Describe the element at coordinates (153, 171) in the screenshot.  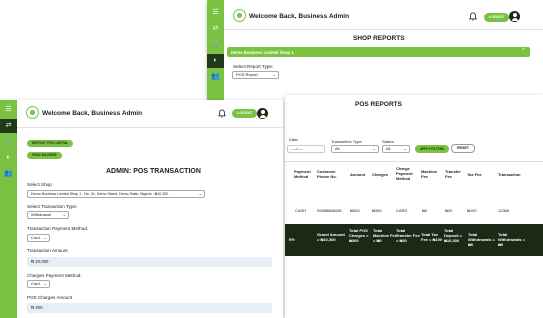
I see `page-title: ADMIN: POS TRANSACTION` at that location.